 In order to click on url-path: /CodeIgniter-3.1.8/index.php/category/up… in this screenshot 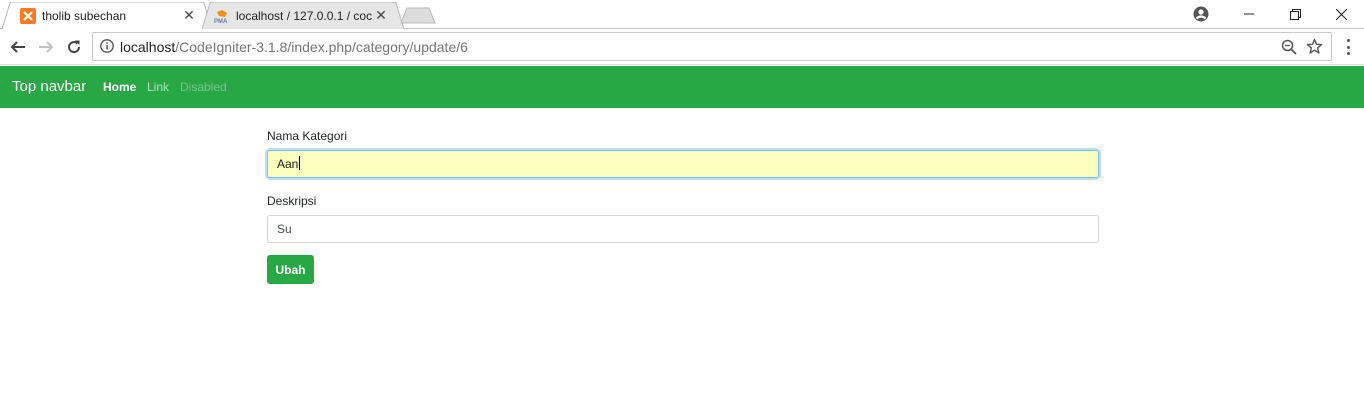, I will do `click(321, 47)`.